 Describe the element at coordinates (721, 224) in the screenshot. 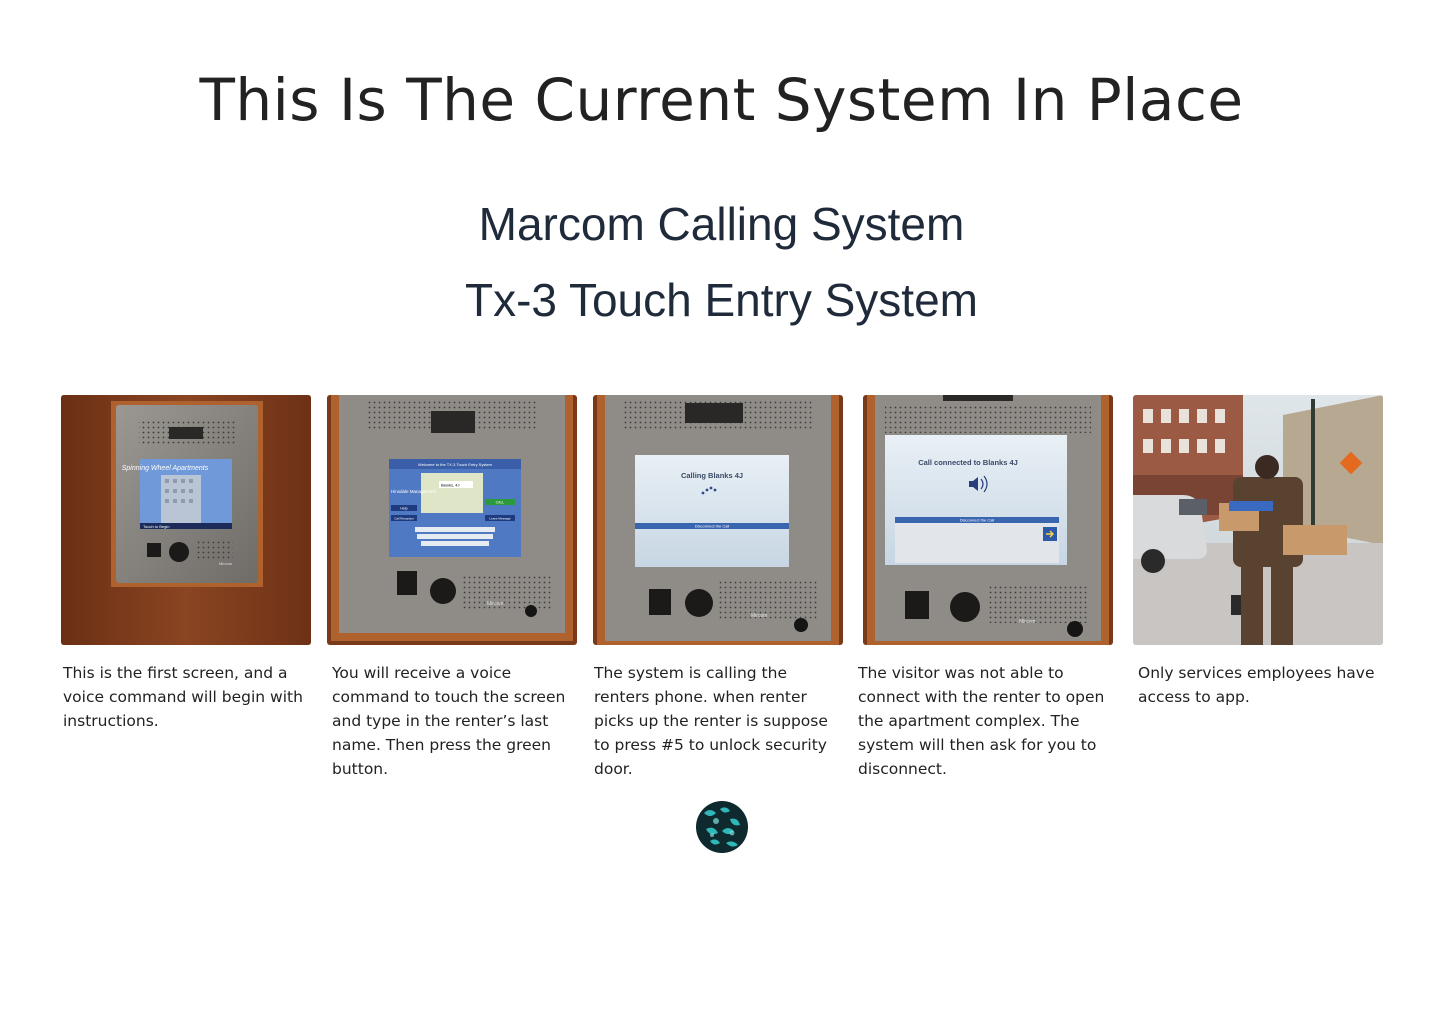

I see `subtitle-marcom: Marcom Calling System` at that location.